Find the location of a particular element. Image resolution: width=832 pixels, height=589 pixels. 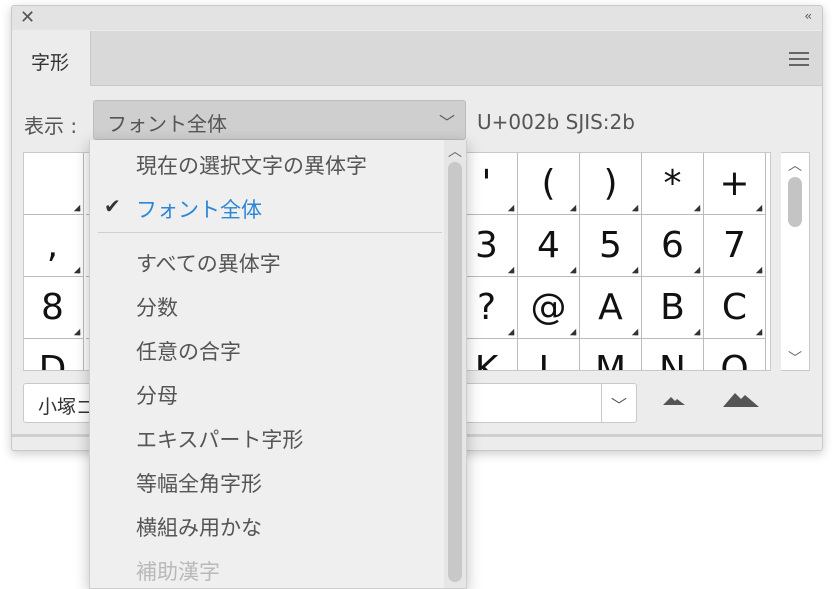

glyph-cell: ) is located at coordinates (611, 184).